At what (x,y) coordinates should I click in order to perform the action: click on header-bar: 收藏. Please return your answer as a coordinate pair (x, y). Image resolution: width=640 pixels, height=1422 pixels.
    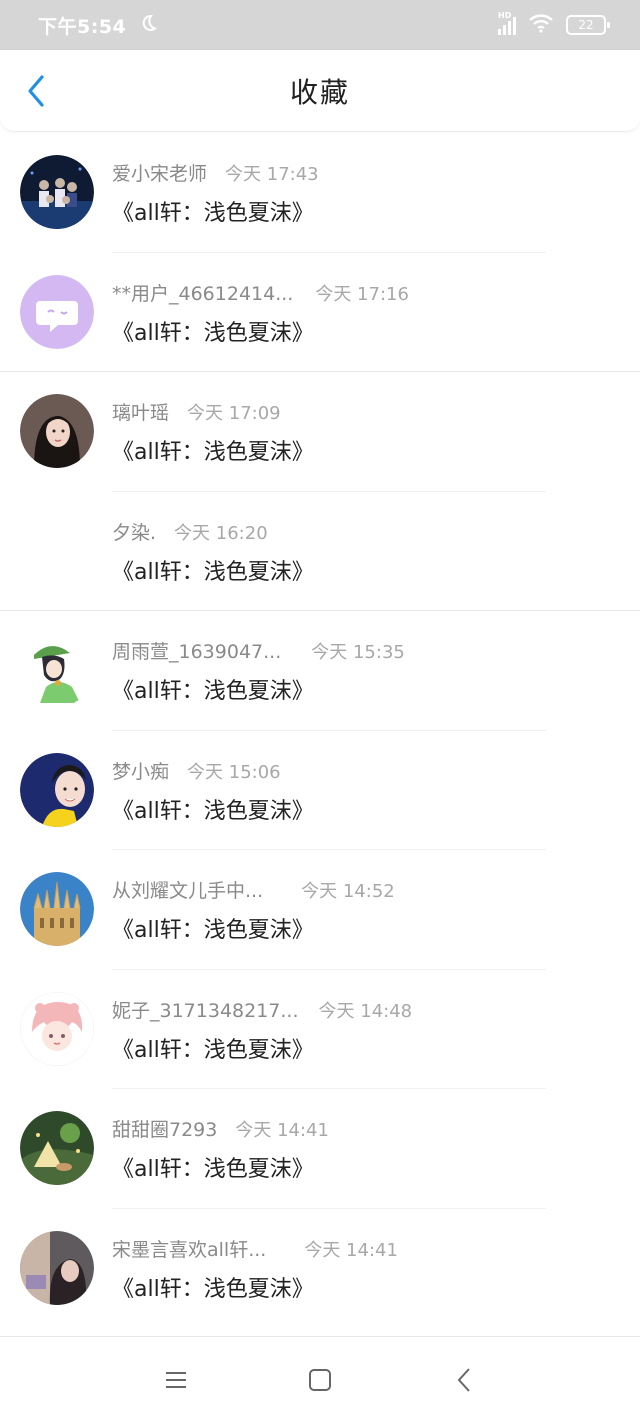
    Looking at the image, I should click on (320, 91).